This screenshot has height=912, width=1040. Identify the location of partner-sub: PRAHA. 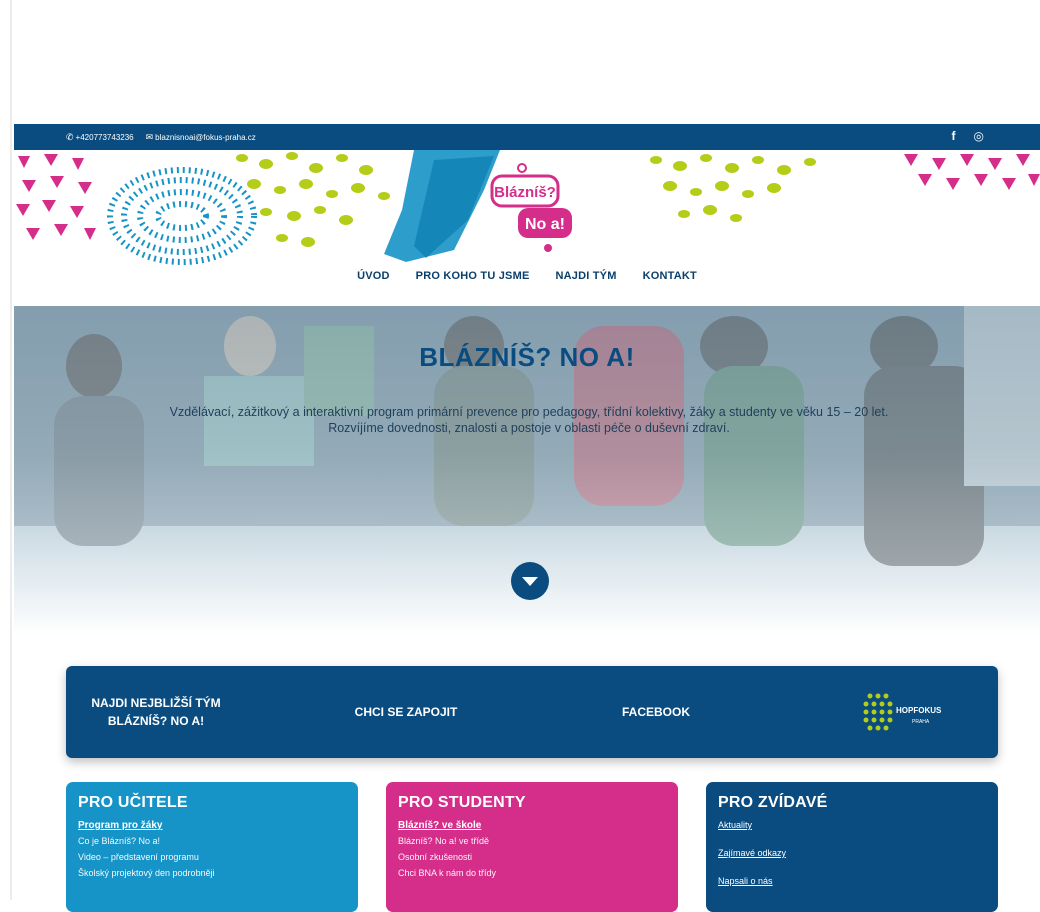
(921, 722).